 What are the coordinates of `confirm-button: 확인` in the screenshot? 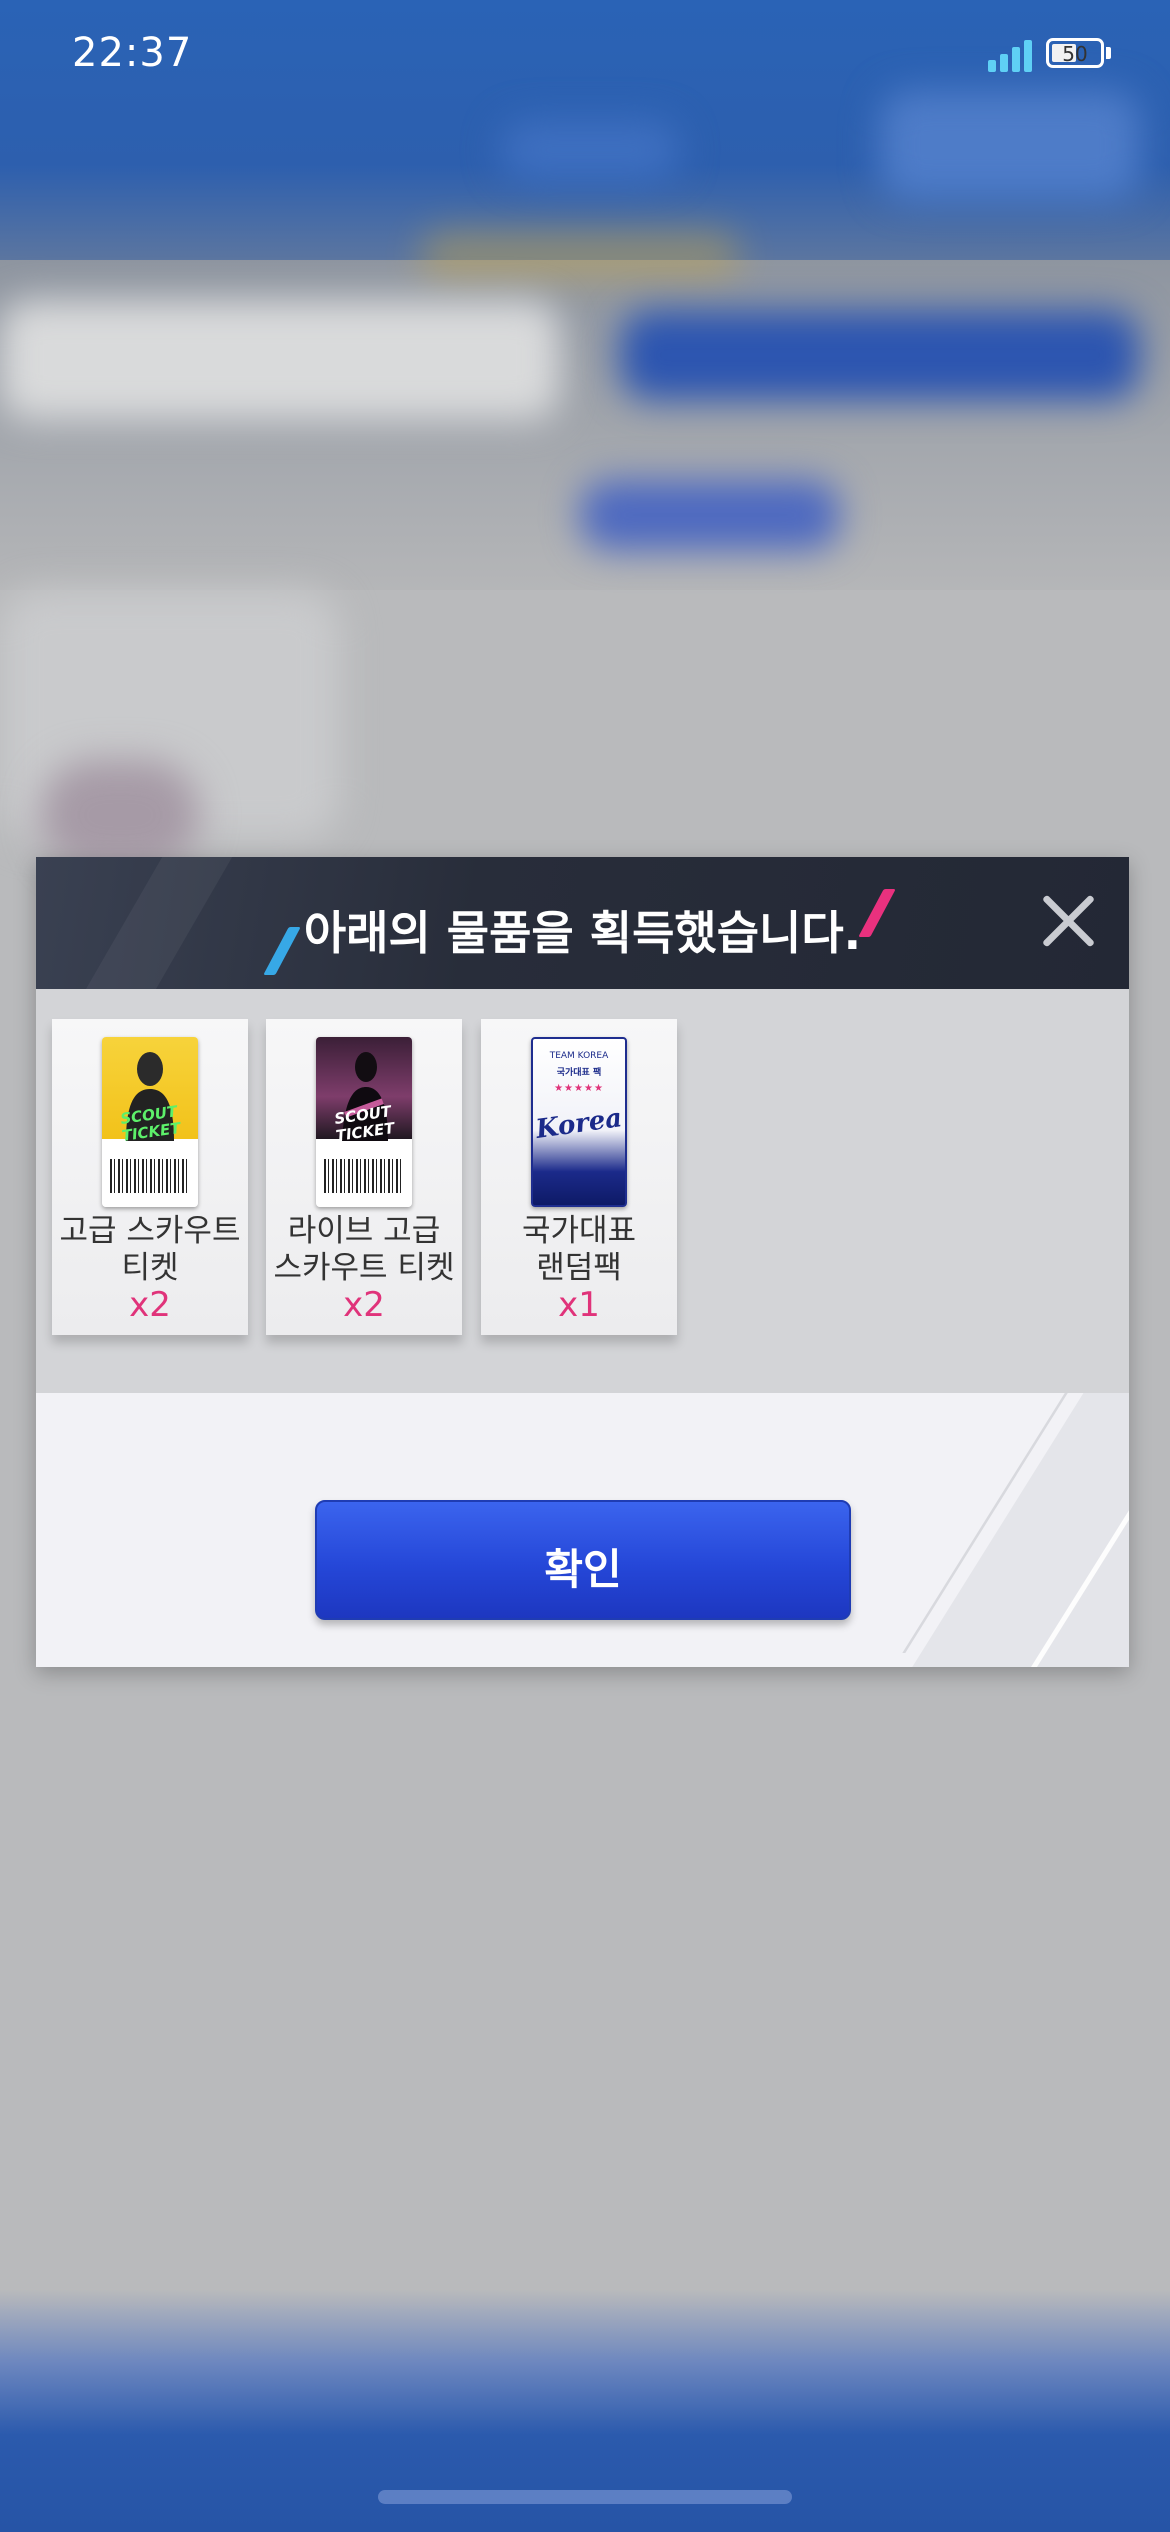 It's located at (583, 1560).